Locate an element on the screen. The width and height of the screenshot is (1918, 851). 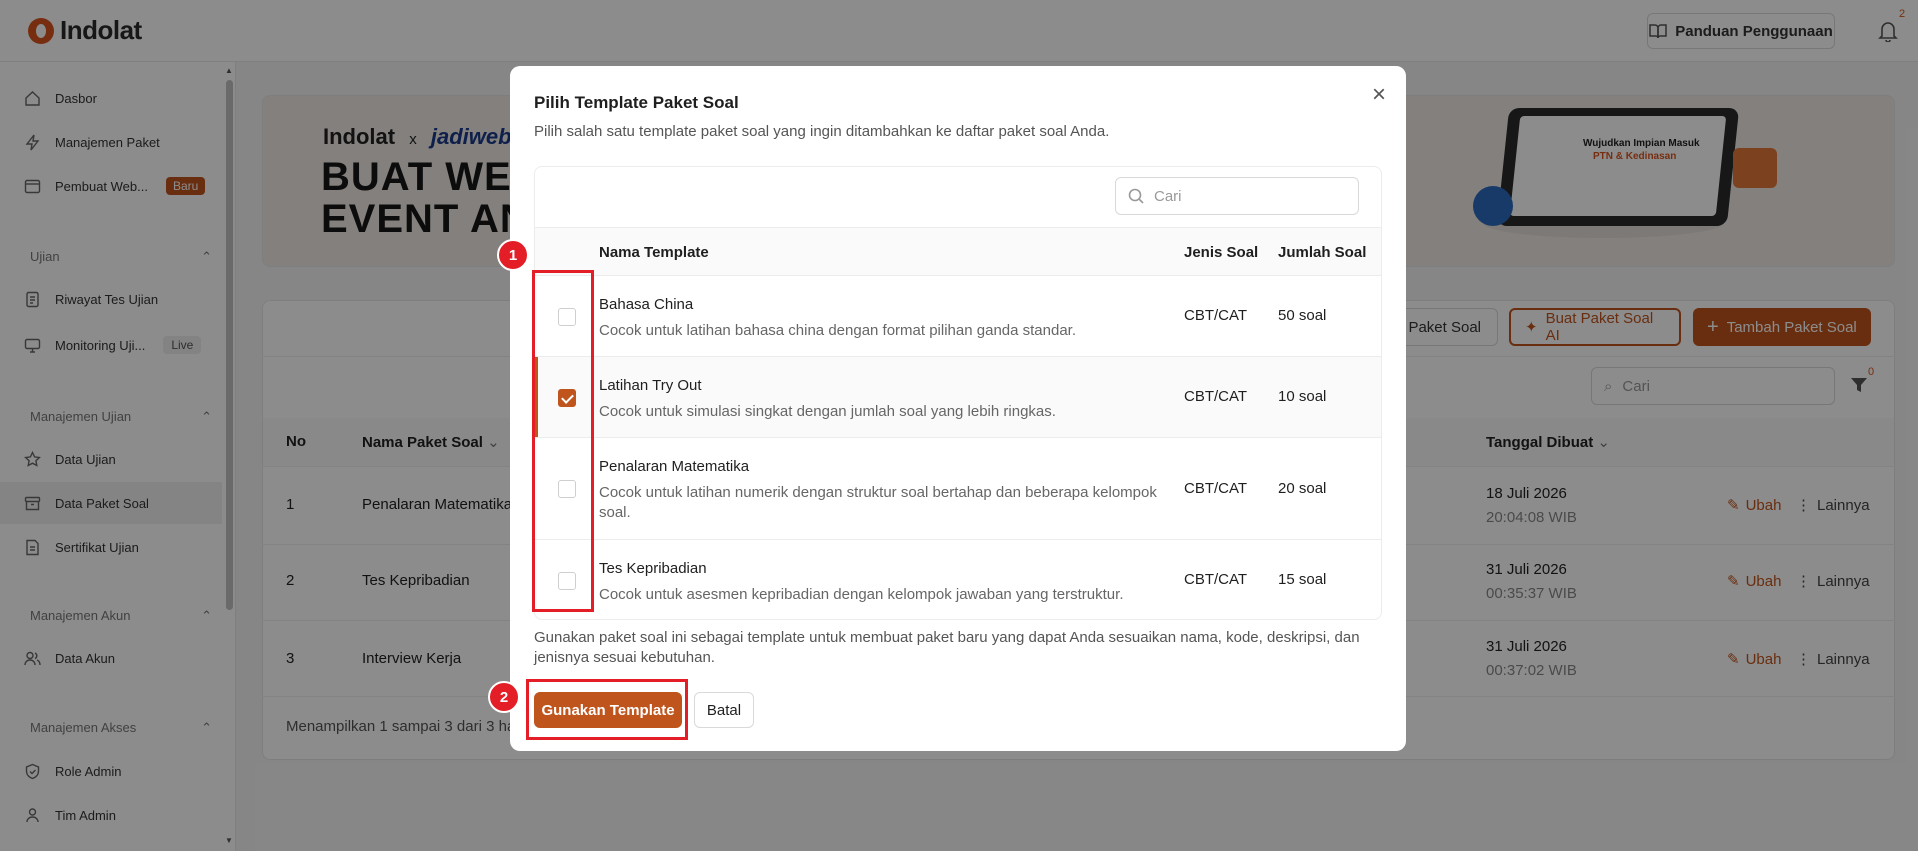
annotation-marker-1: 1 is located at coordinates (513, 255).